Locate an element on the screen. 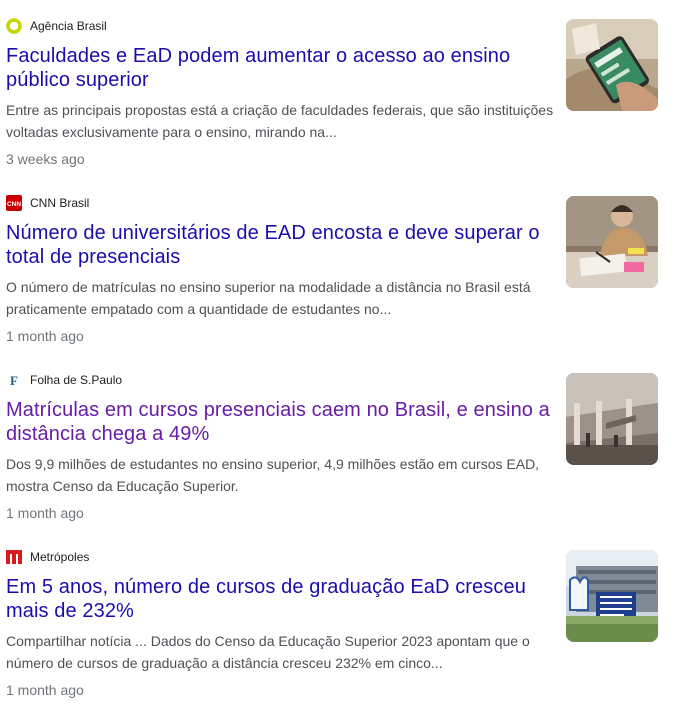 Image resolution: width=678 pixels, height=717 pixels. source-row: CNN CNN Brasil is located at coordinates (280, 203).